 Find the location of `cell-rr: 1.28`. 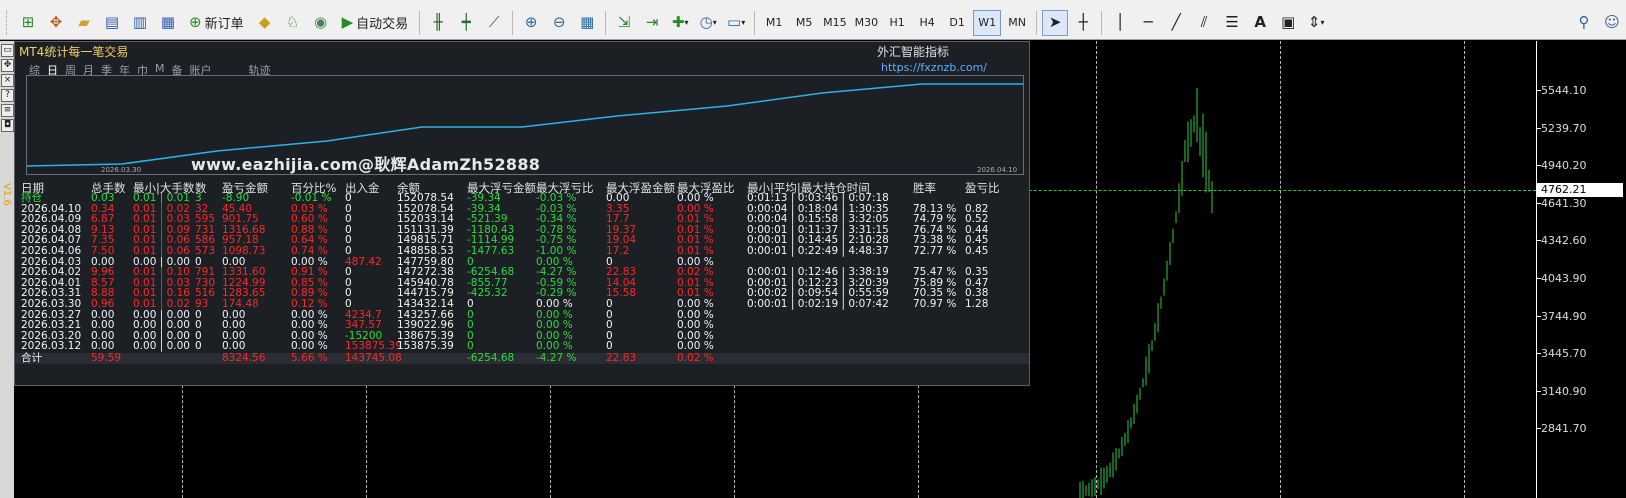

cell-rr: 1.28 is located at coordinates (977, 304).